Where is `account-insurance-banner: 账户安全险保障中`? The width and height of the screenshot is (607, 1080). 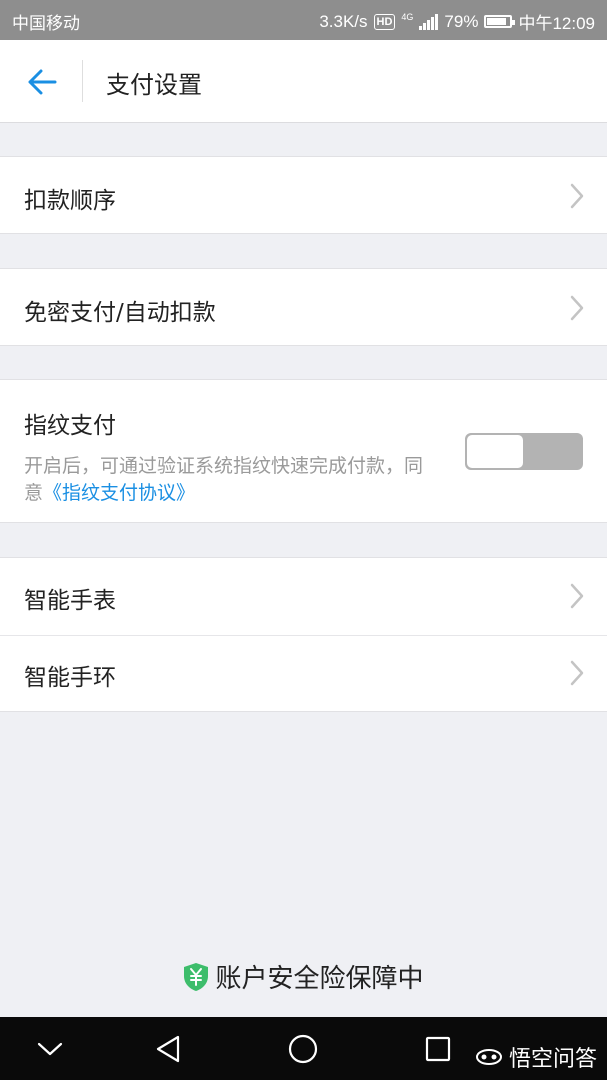 account-insurance-banner: 账户安全险保障中 is located at coordinates (303, 976).